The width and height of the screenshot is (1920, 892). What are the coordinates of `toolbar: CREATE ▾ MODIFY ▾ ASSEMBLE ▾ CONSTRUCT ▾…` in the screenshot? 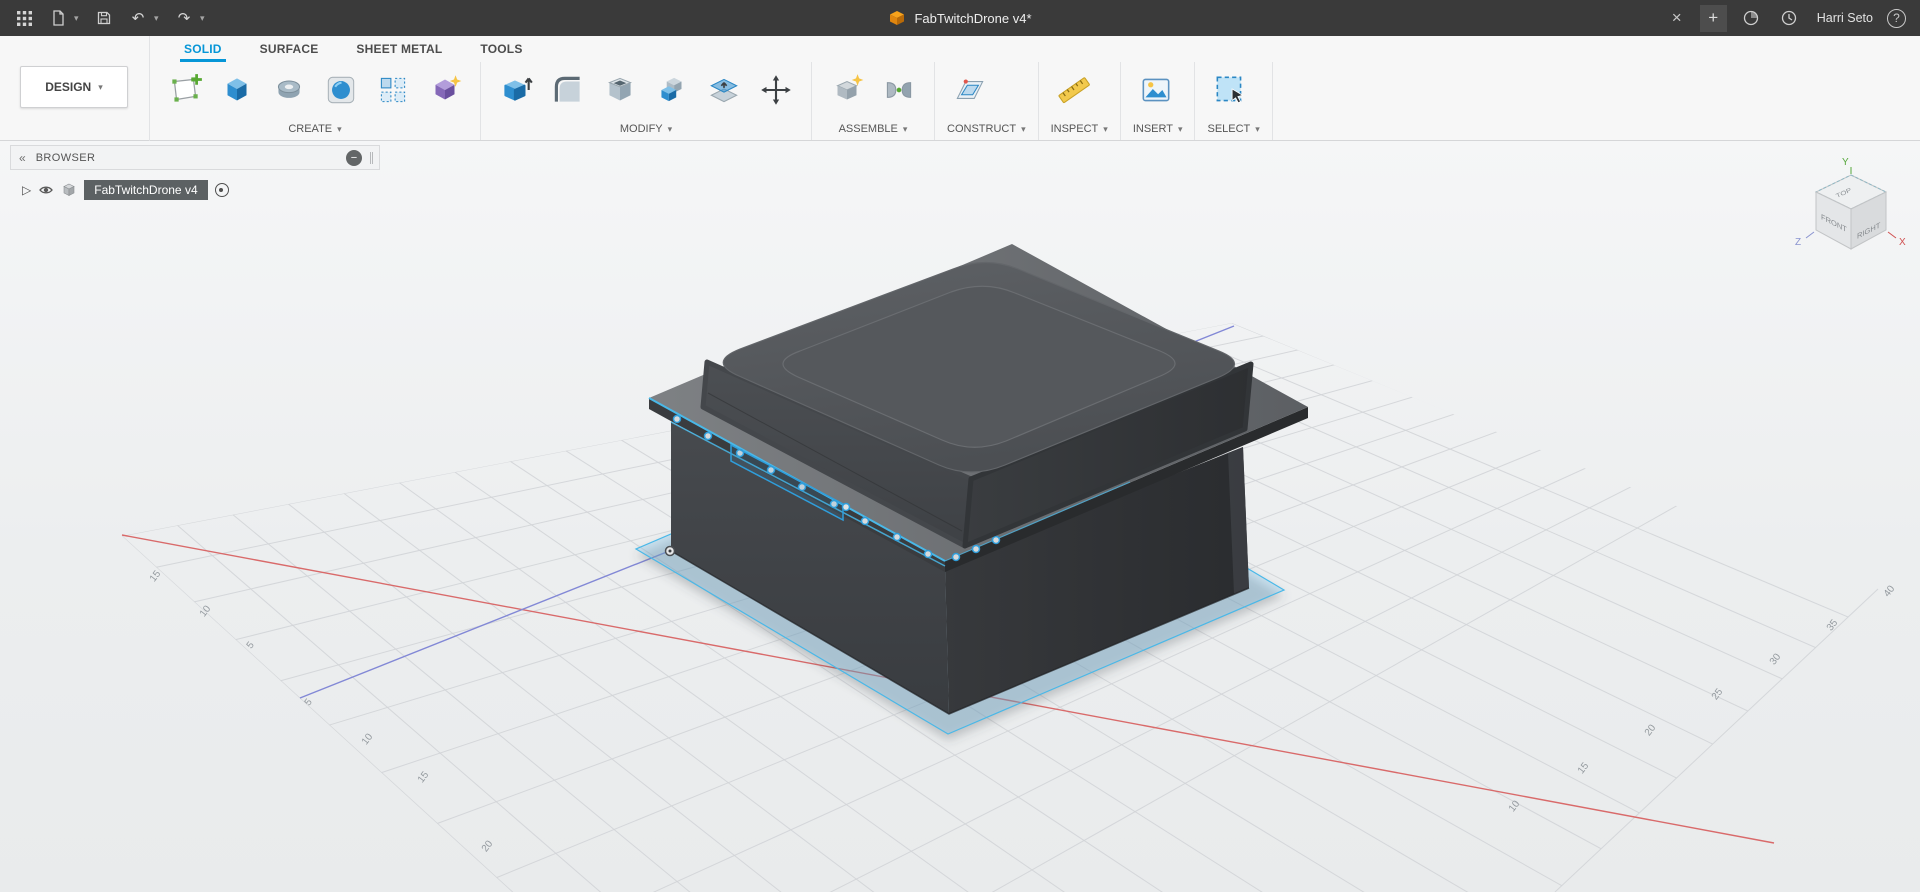 It's located at (1035, 101).